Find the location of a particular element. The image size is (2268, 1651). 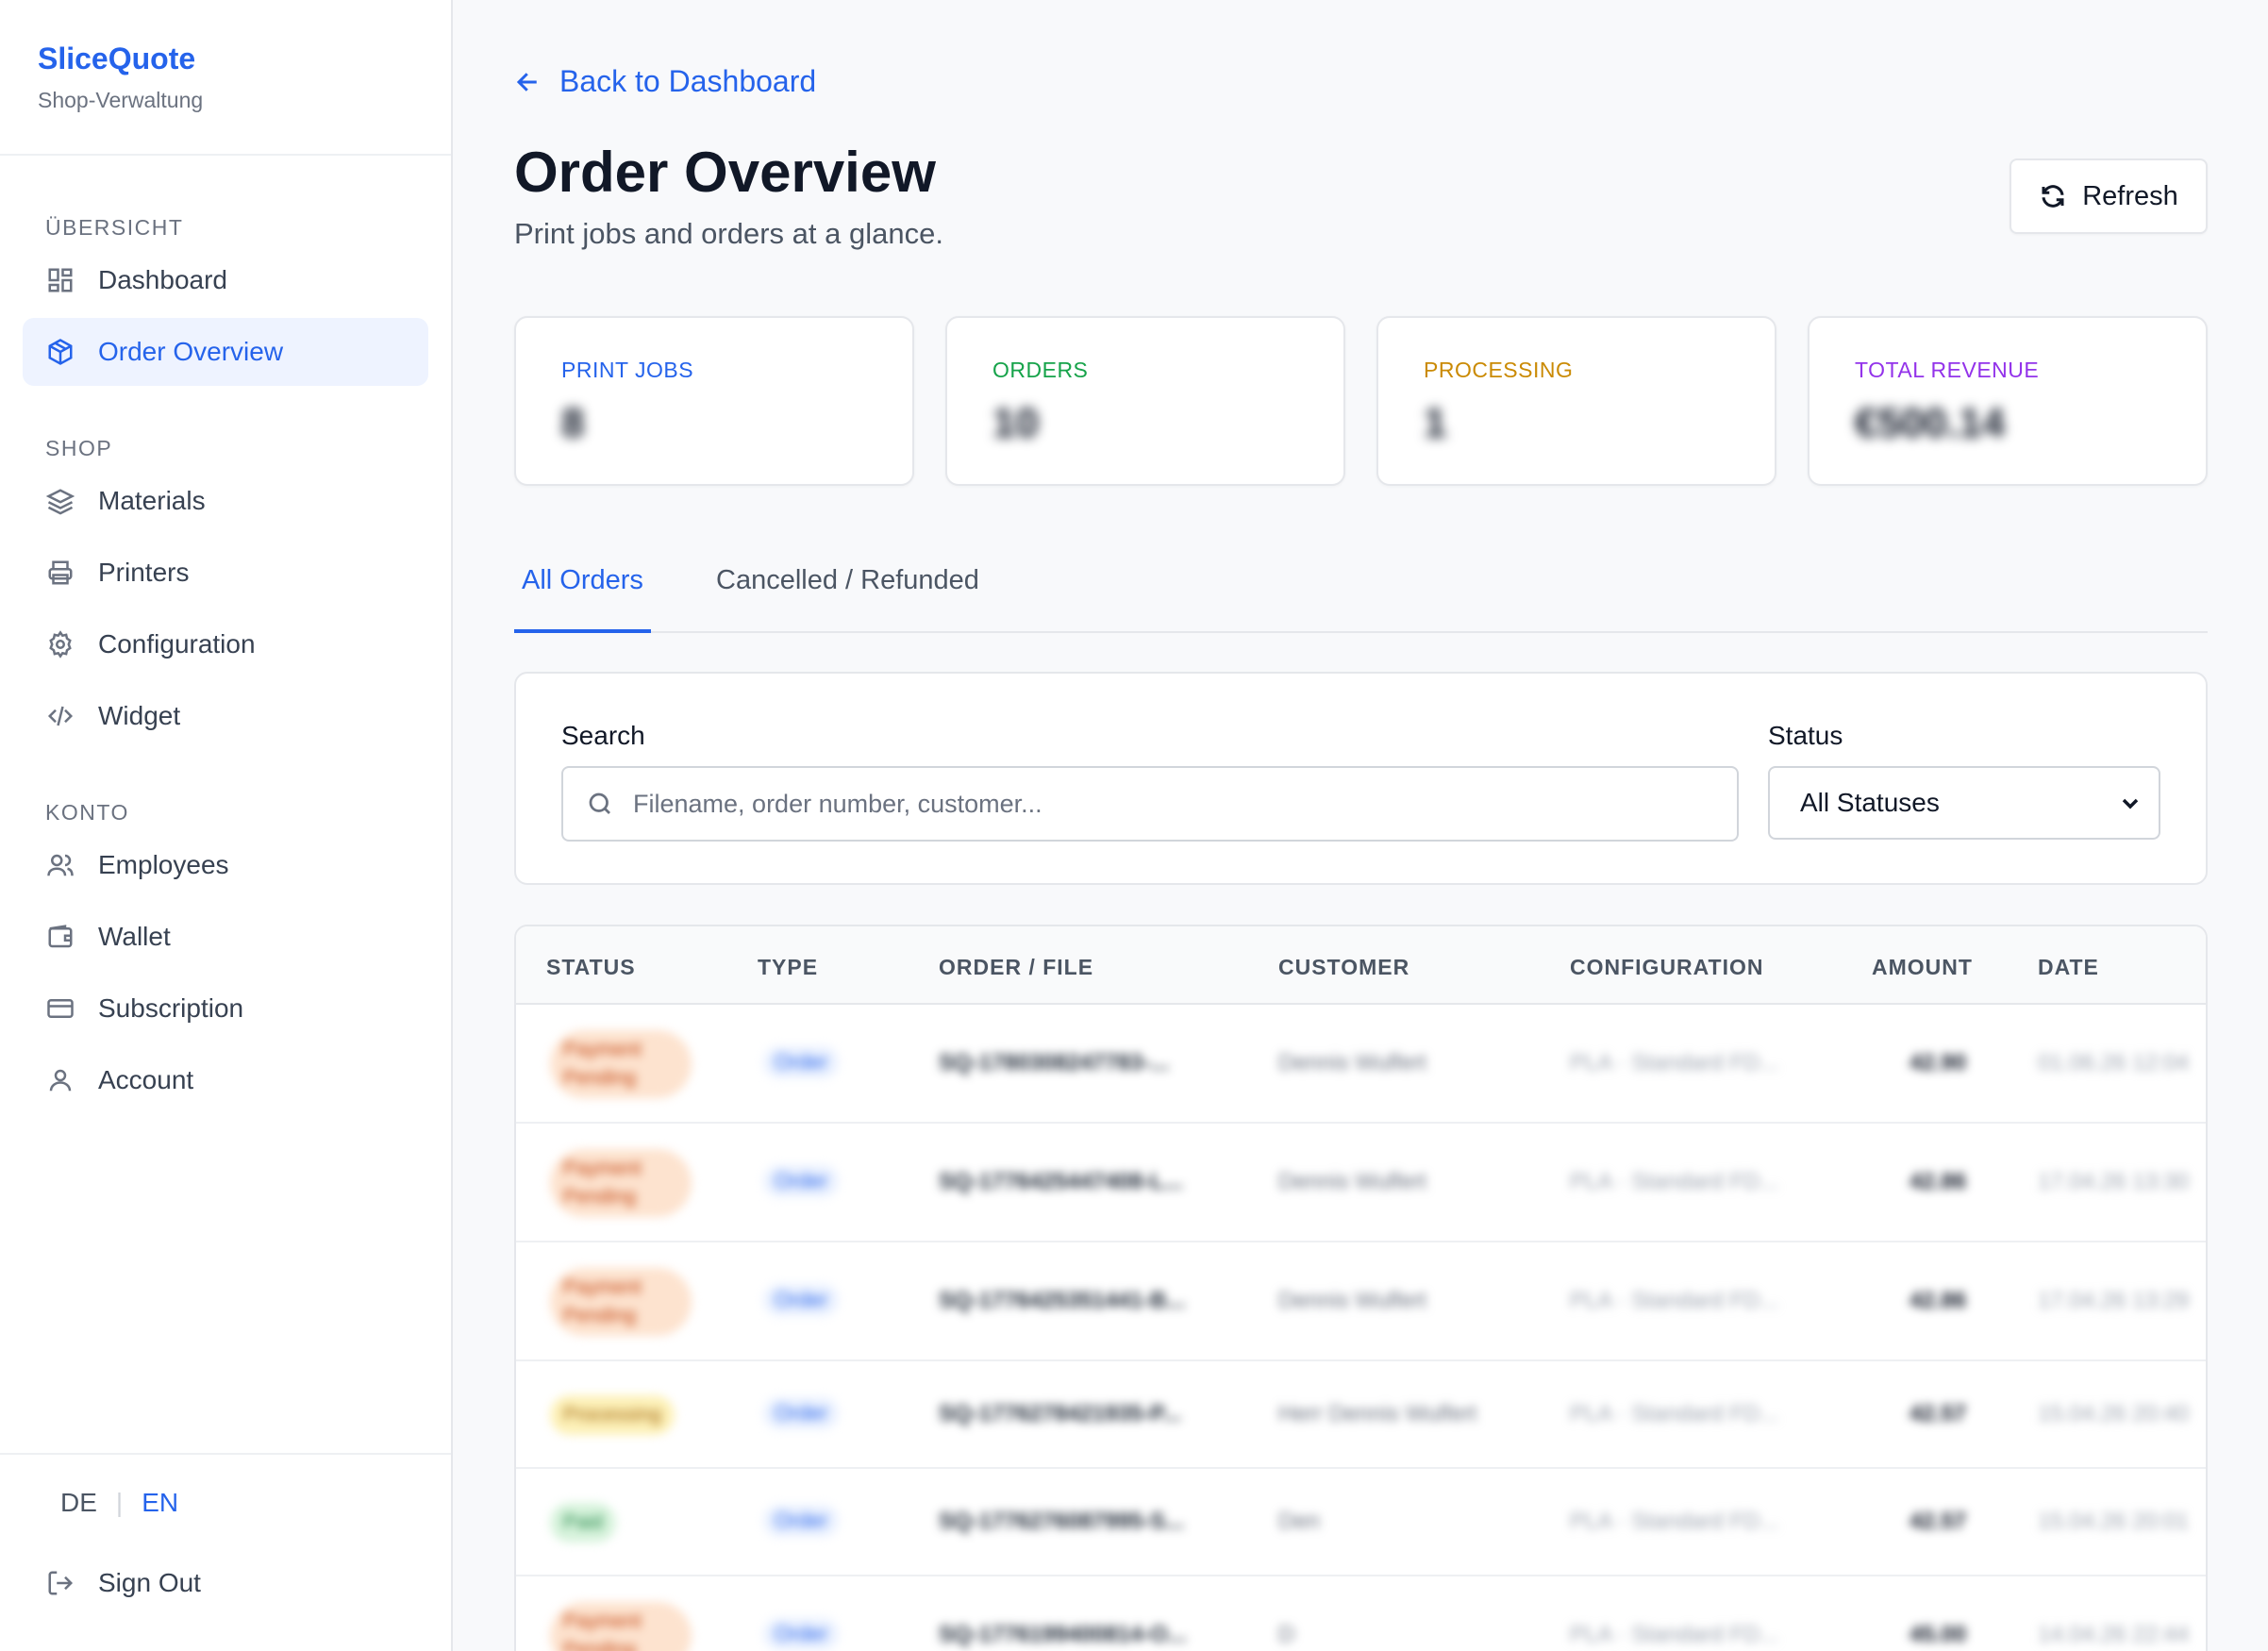

stat-label: PRINT JOBS is located at coordinates (628, 370).